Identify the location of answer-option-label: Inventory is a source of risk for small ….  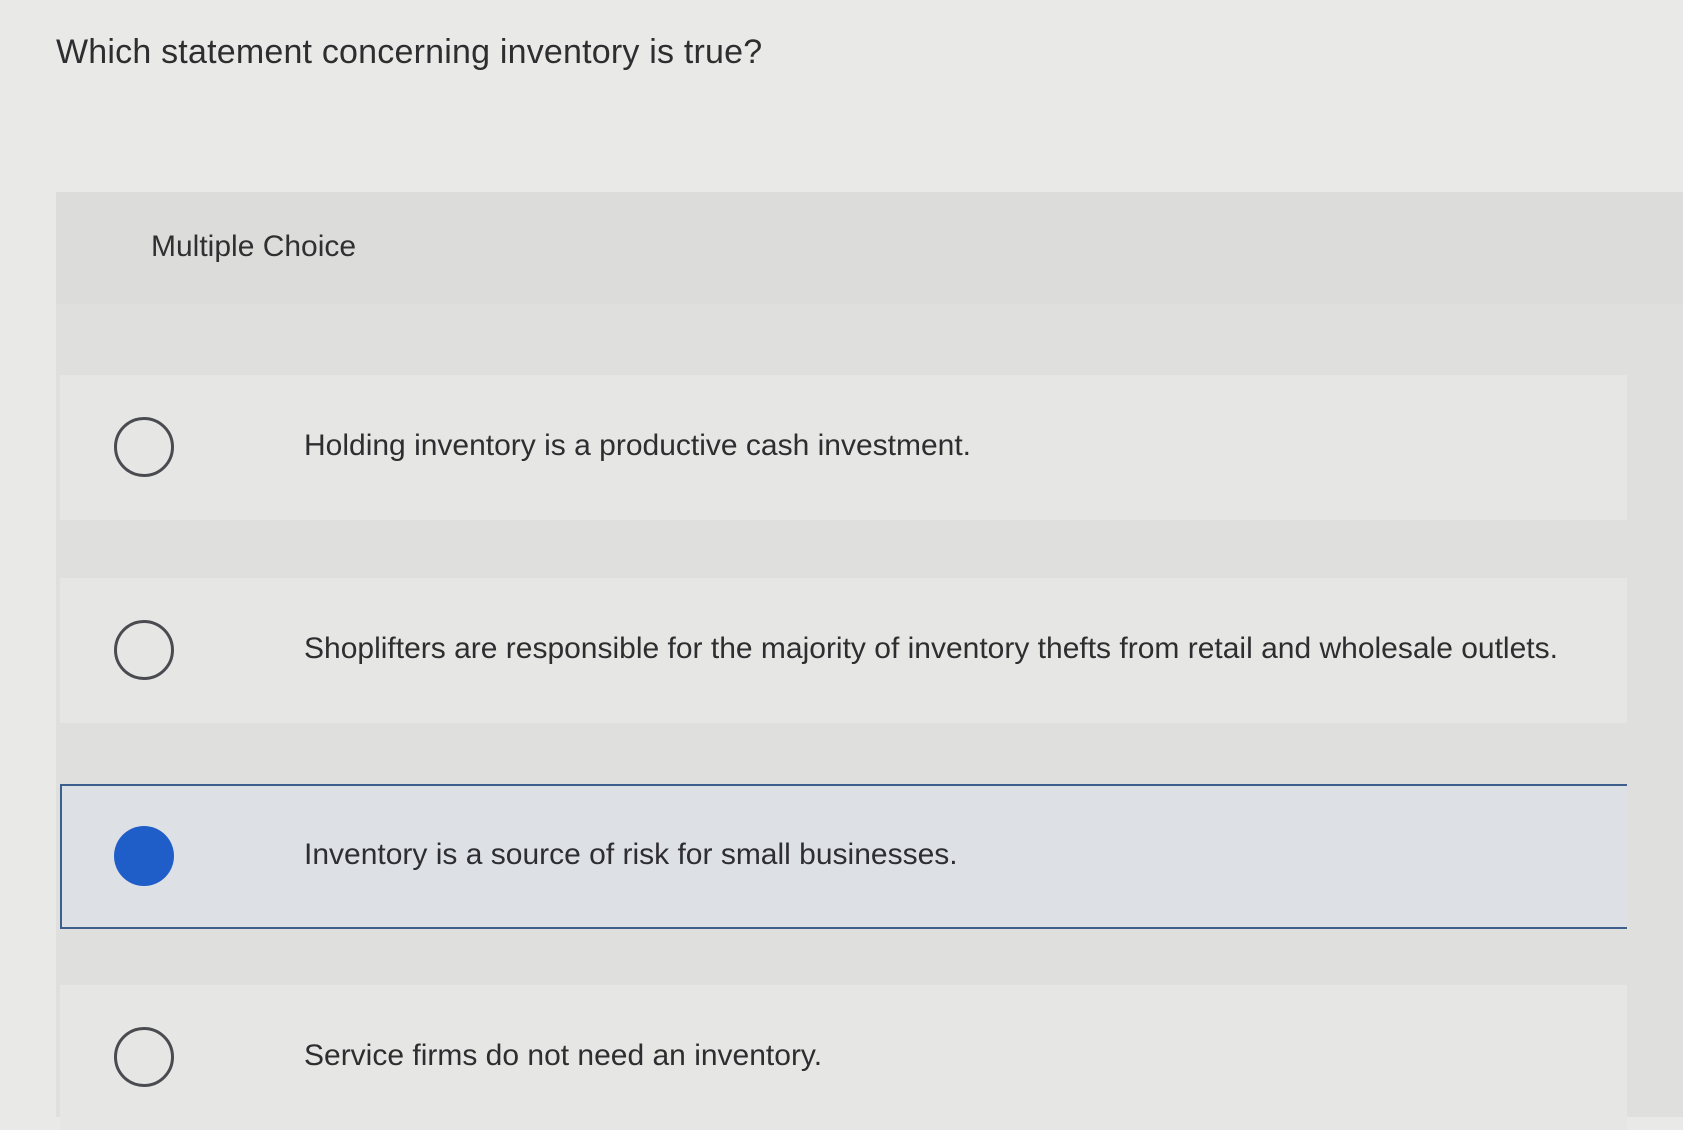
(631, 854).